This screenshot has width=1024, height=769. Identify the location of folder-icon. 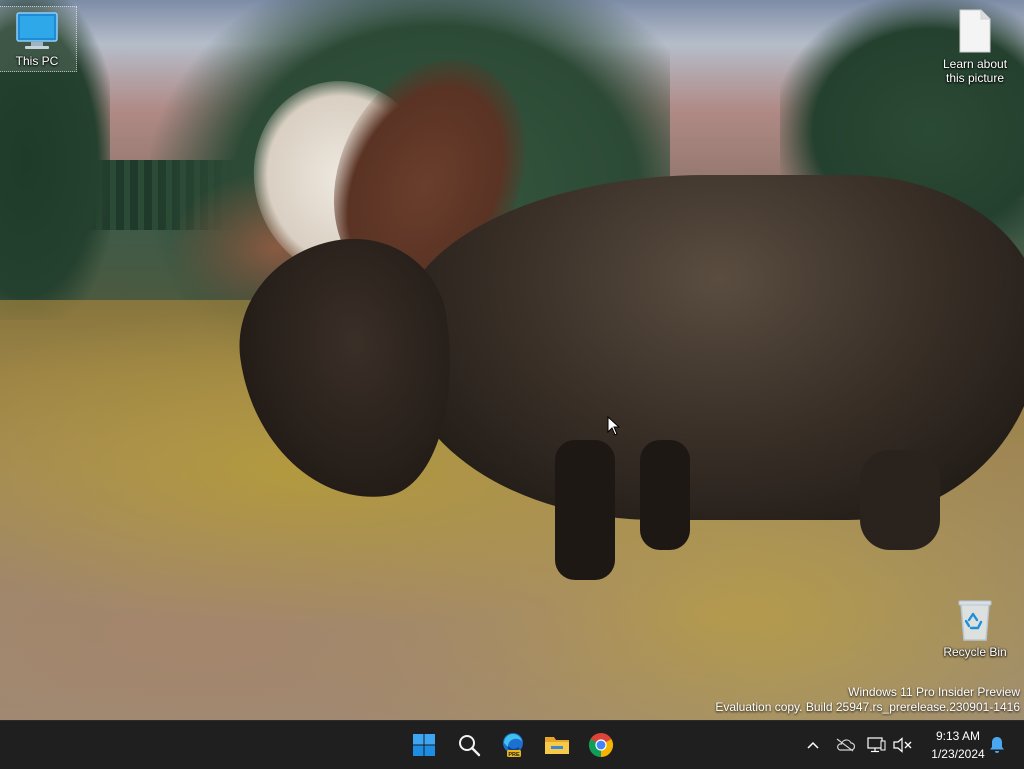
(557, 745).